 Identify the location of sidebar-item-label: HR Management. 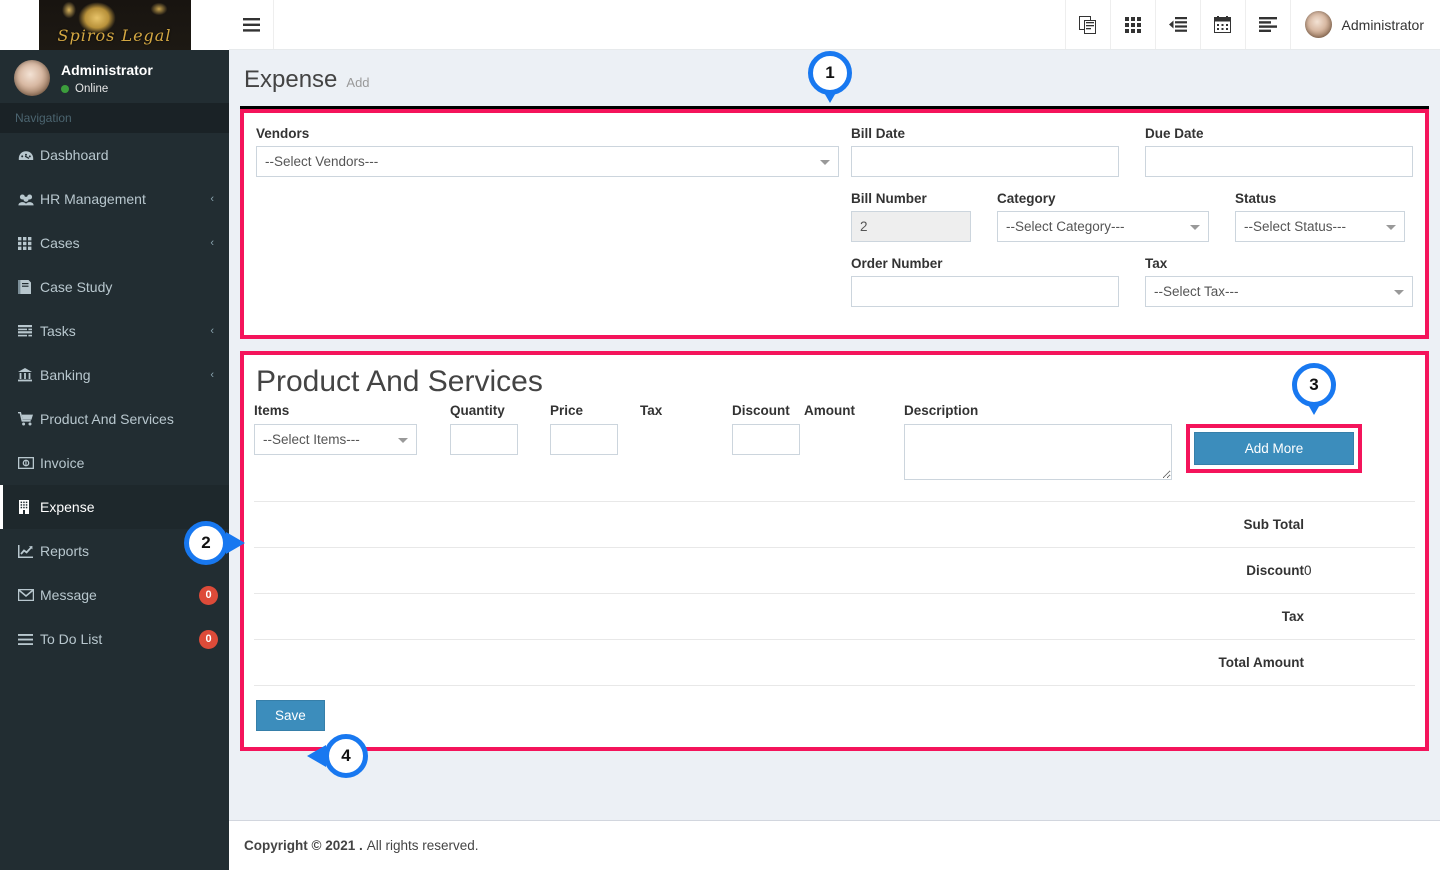
(93, 199).